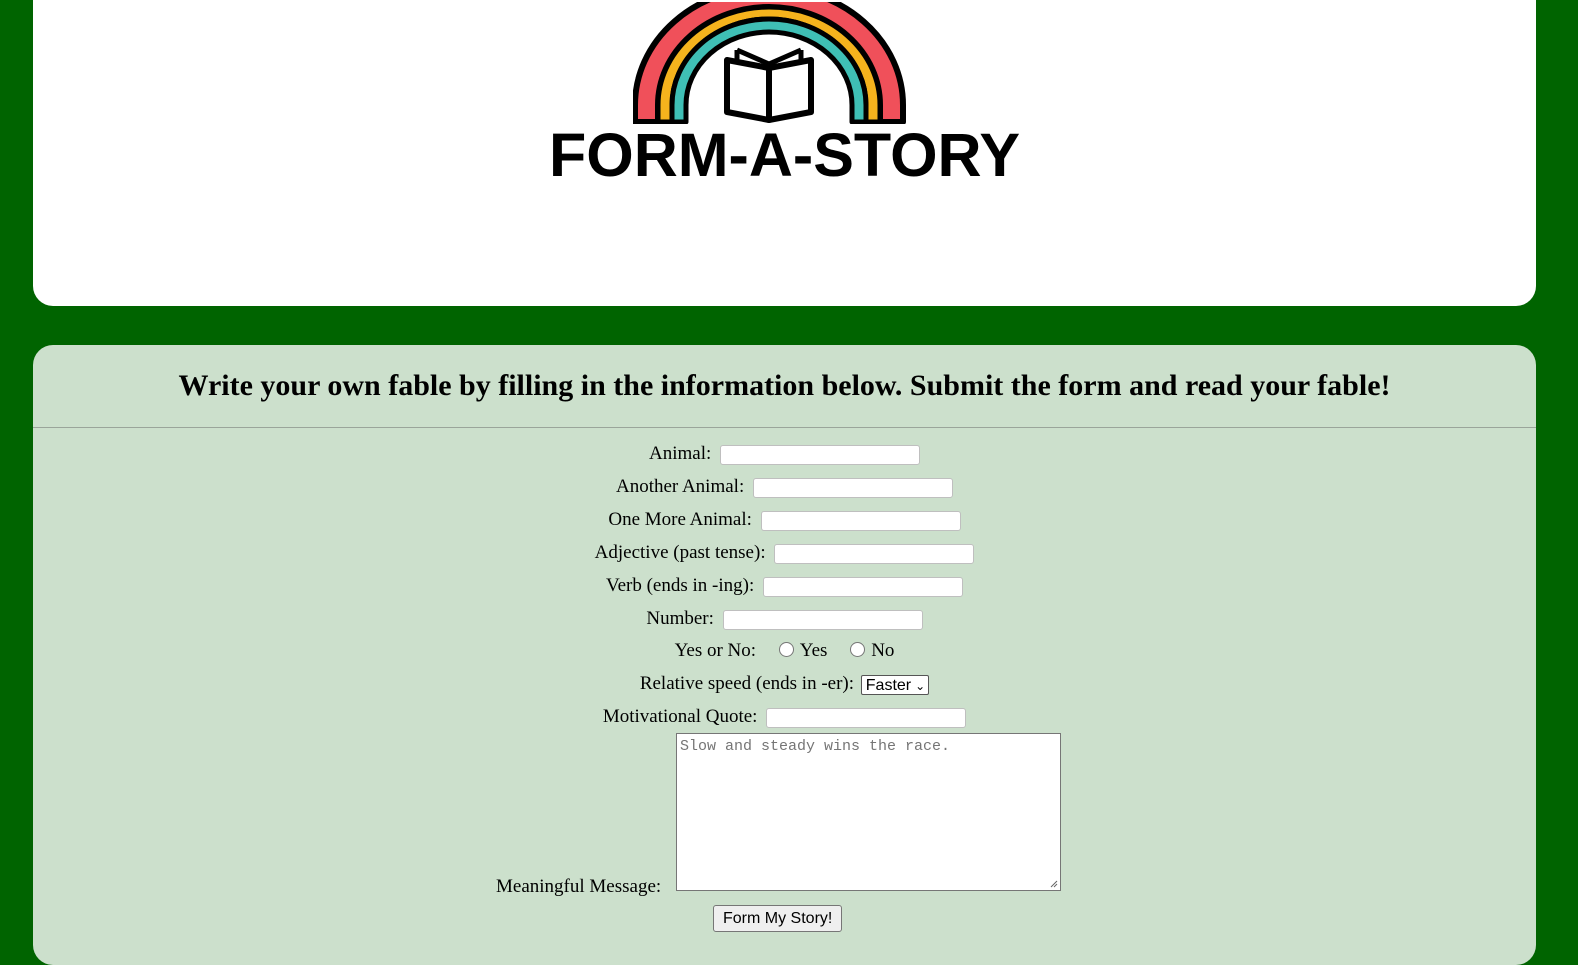 This screenshot has height=965, width=1578. I want to click on meaningful-message-label: Meaningful Message:, so click(579, 886).